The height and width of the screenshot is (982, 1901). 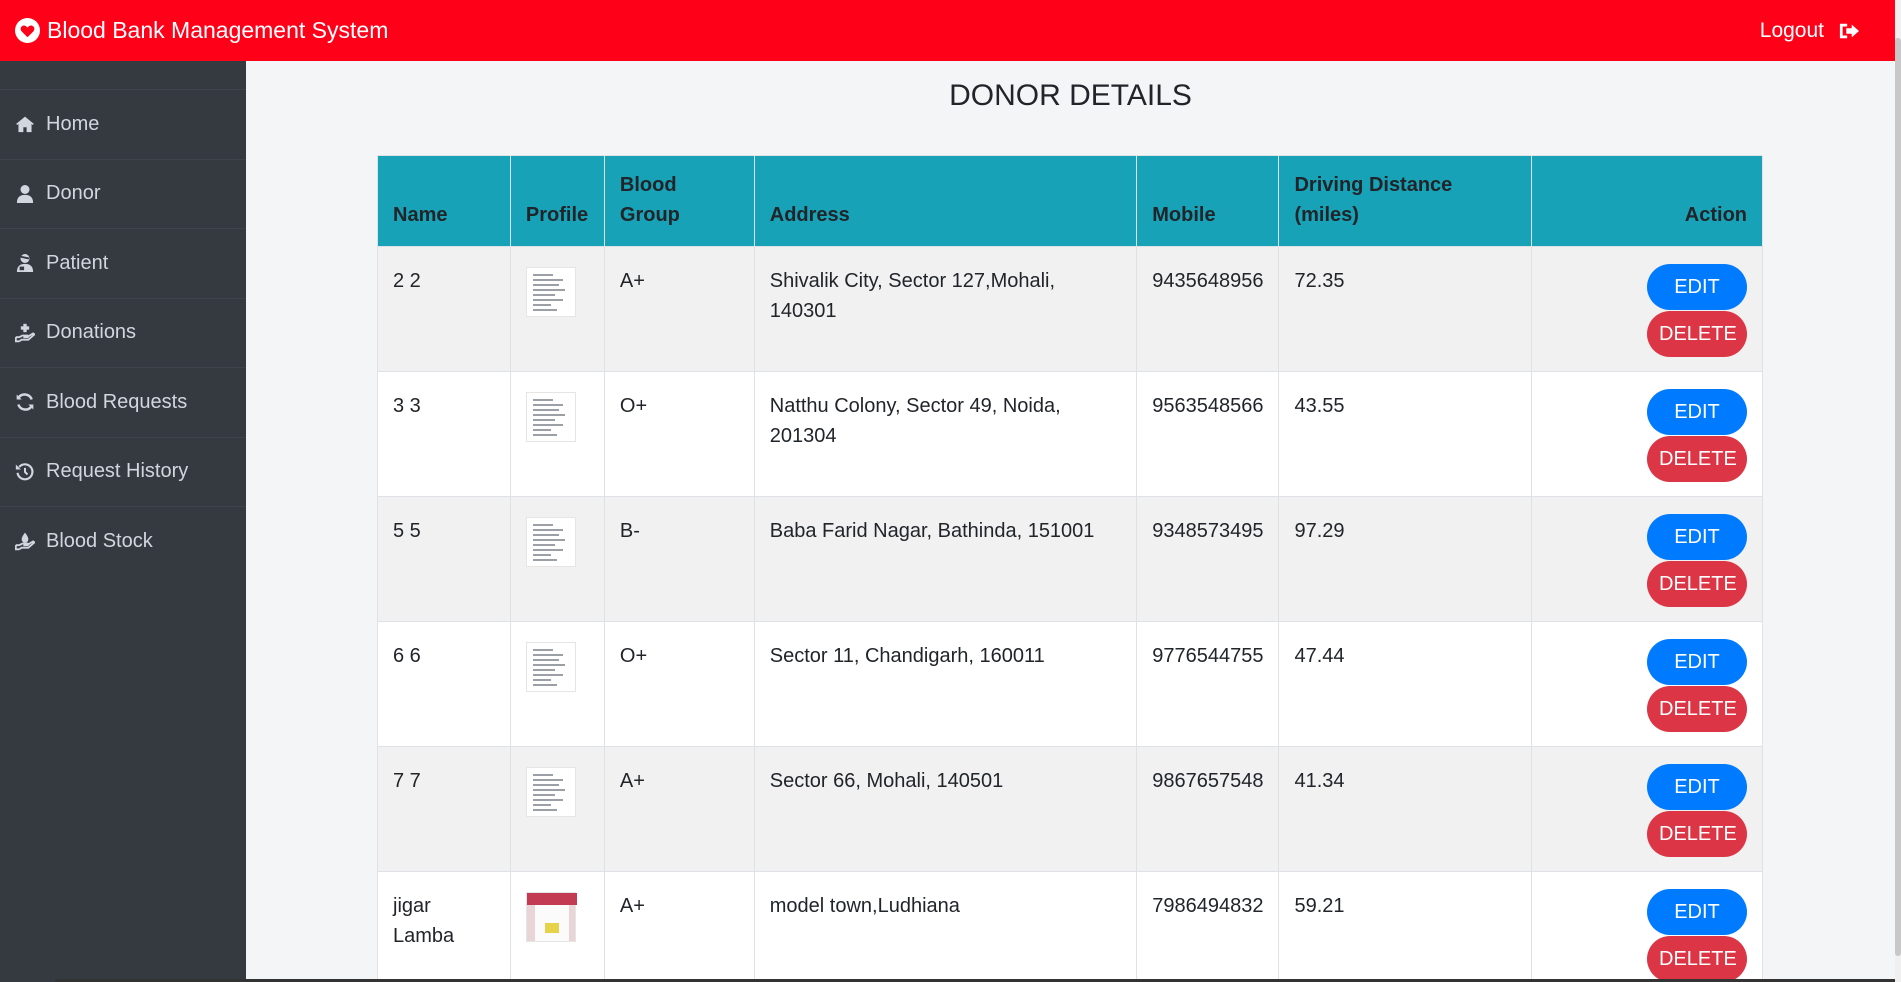 I want to click on logout-label: Logout, so click(x=1791, y=30).